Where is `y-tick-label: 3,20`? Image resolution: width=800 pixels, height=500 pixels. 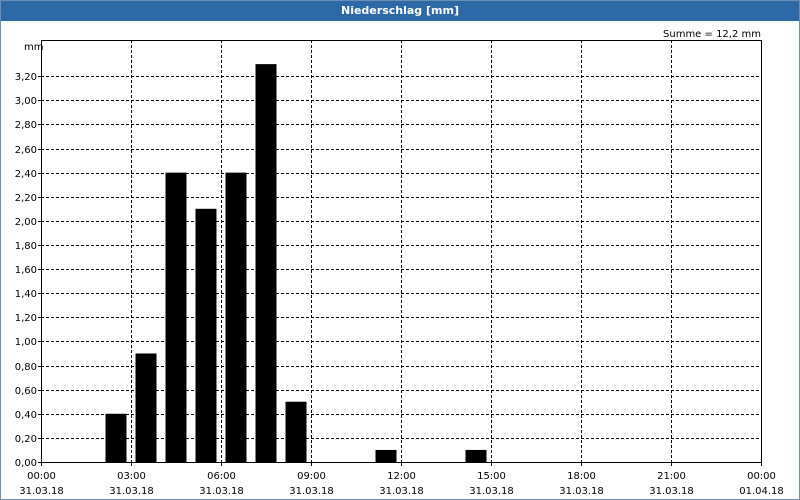 y-tick-label: 3,20 is located at coordinates (26, 77).